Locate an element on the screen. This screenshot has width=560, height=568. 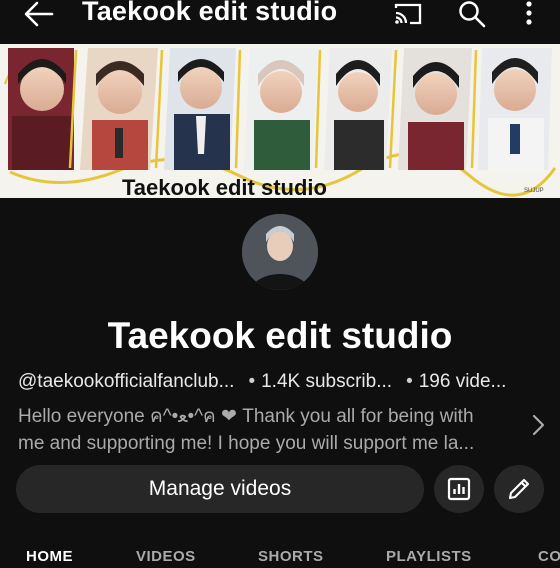
back-arrow-icon is located at coordinates (39, 14).